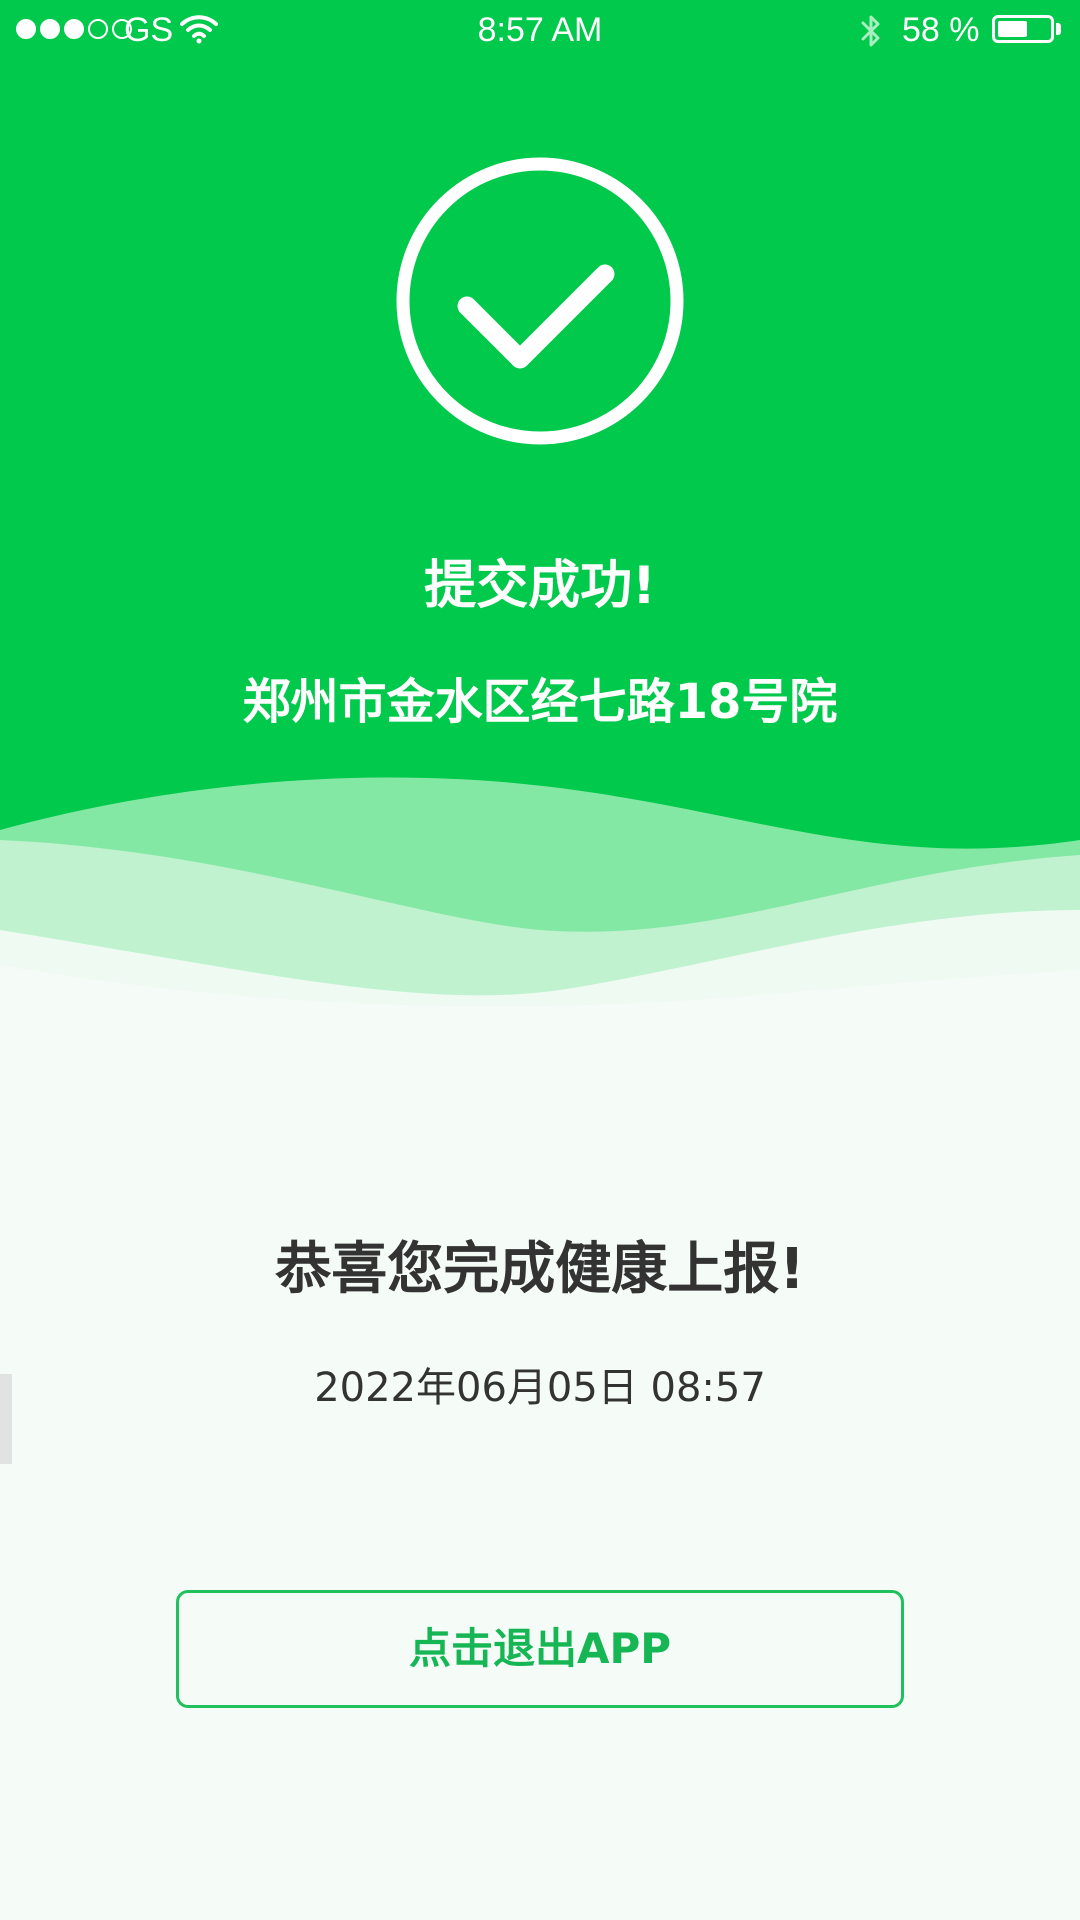  I want to click on address-text: 郑州市金水区经七路18号院, so click(540, 702).